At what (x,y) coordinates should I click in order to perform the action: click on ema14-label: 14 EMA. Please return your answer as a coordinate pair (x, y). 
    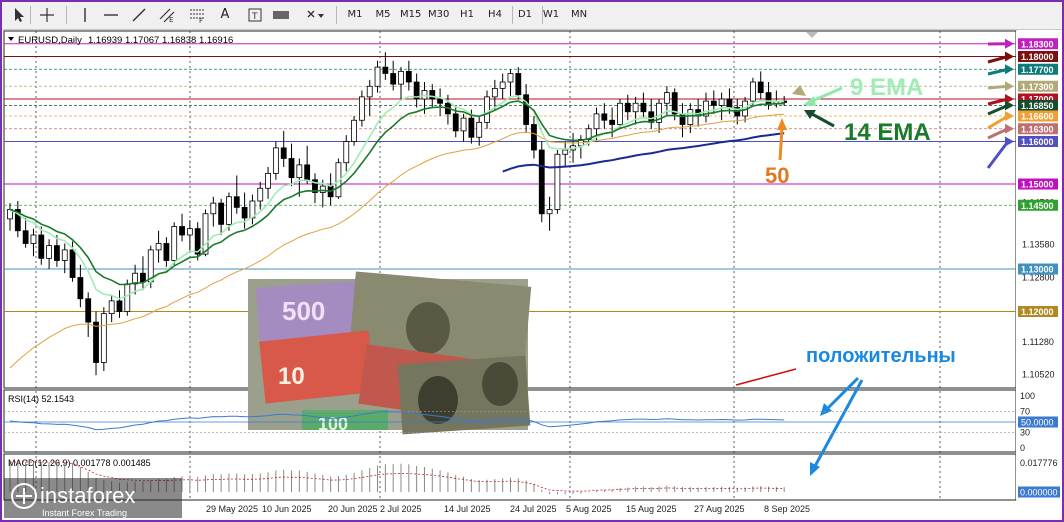
    Looking at the image, I should click on (887, 132).